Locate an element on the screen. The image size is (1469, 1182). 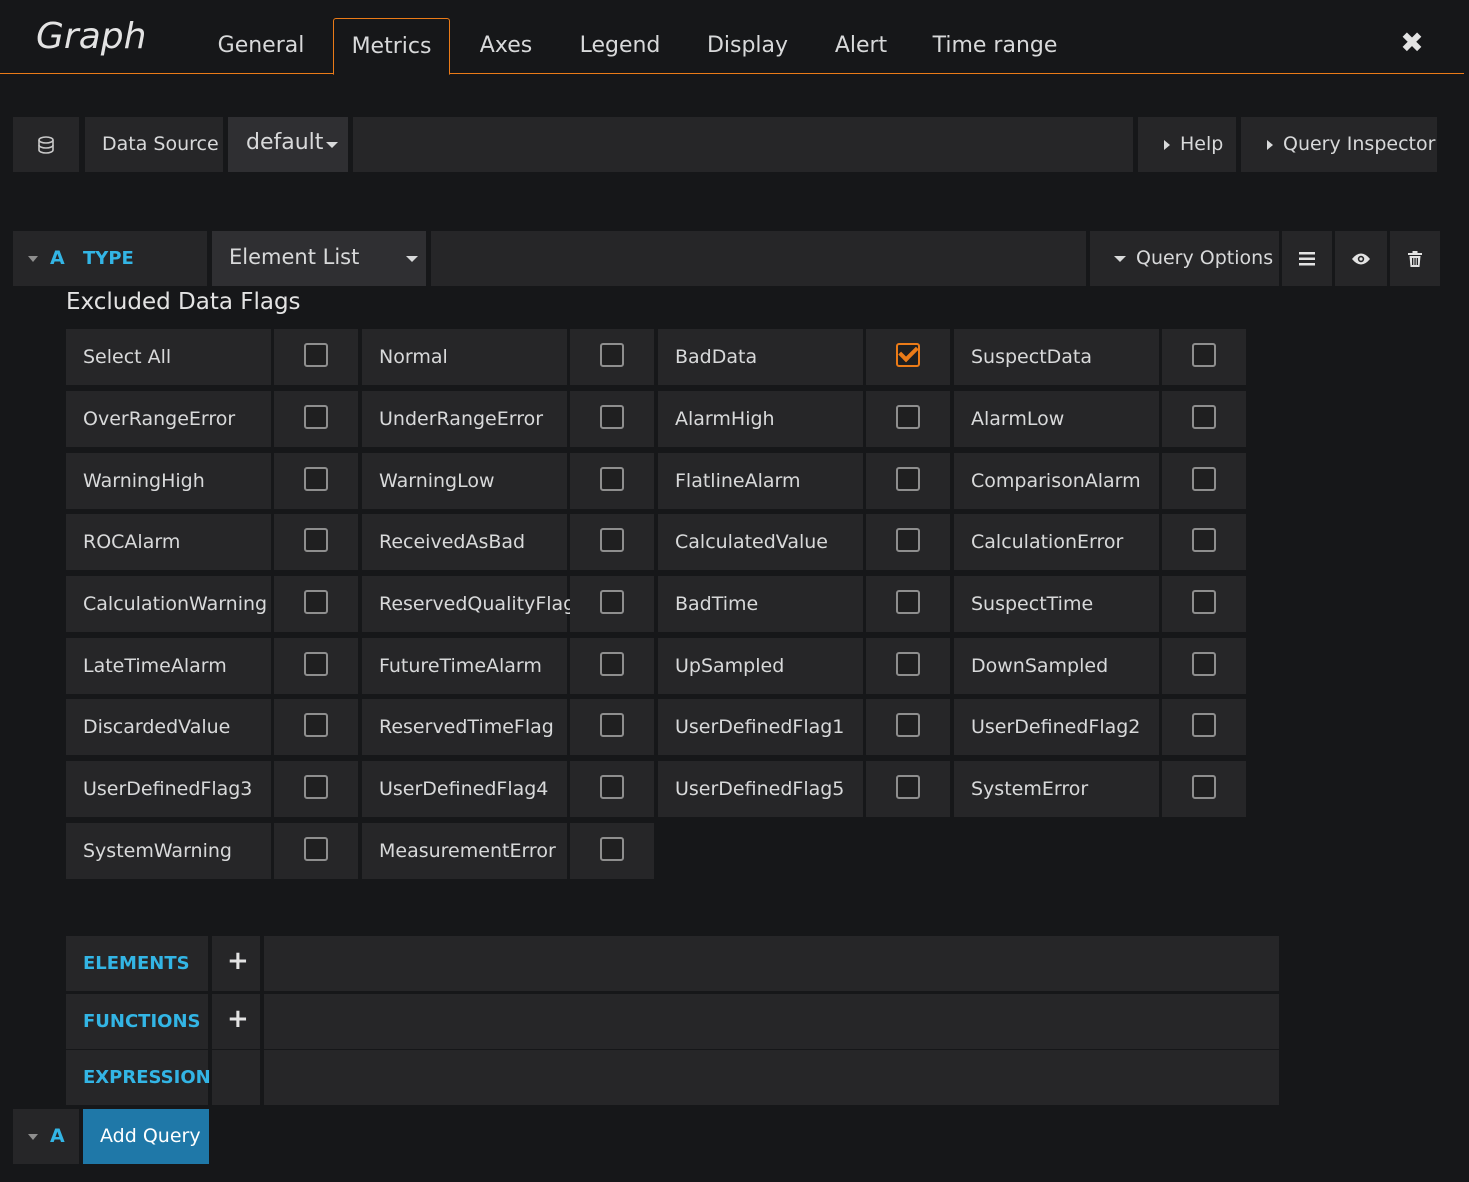
add-function-button: + is located at coordinates (236, 1021).